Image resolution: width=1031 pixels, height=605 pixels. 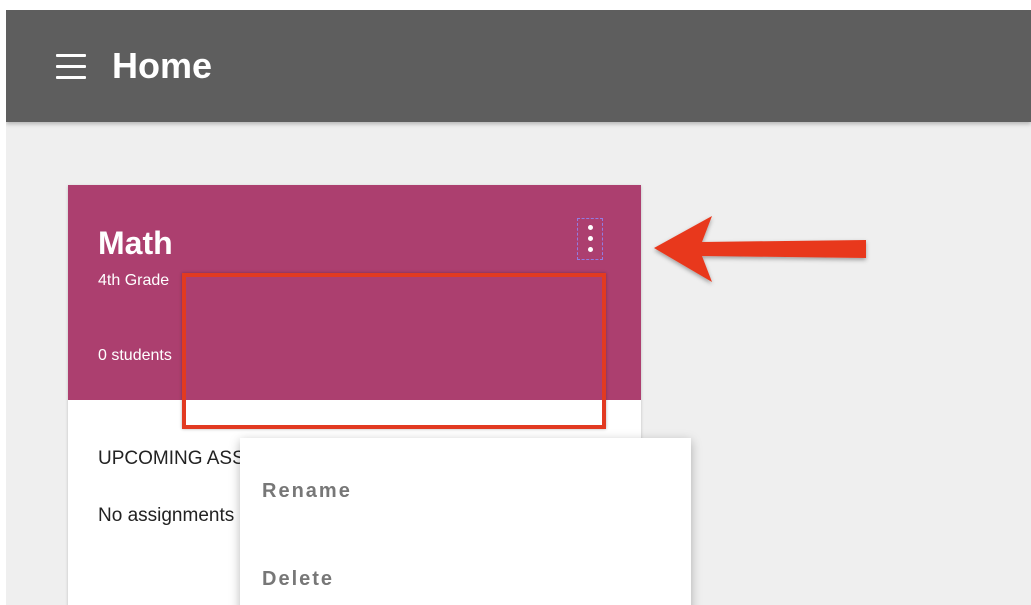 What do you see at coordinates (162, 65) in the screenshot?
I see `page-title: Home` at bounding box center [162, 65].